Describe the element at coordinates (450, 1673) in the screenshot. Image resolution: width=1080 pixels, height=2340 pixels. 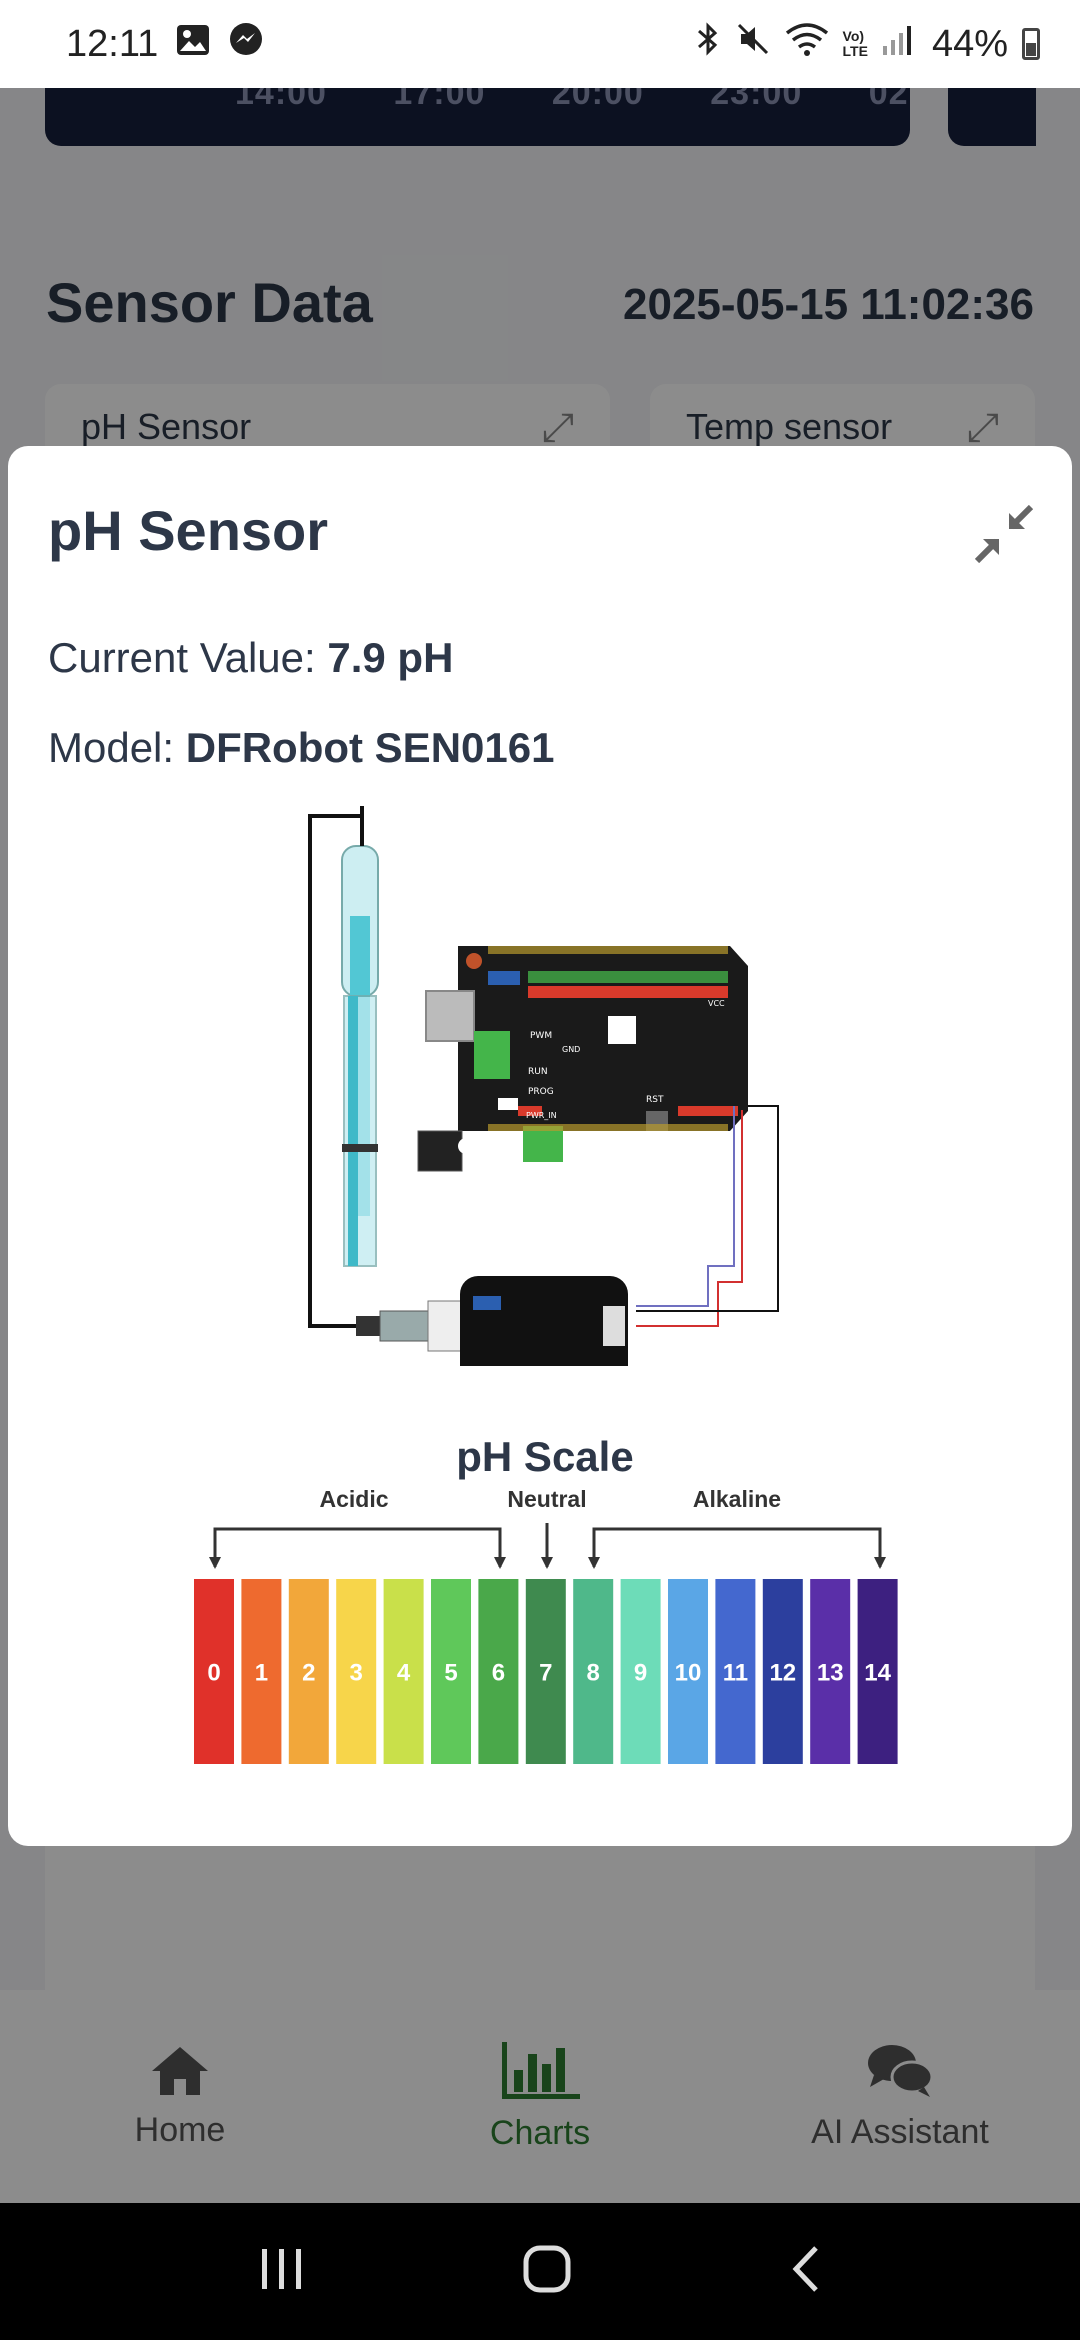
I see `ph-bar-label: 5` at that location.